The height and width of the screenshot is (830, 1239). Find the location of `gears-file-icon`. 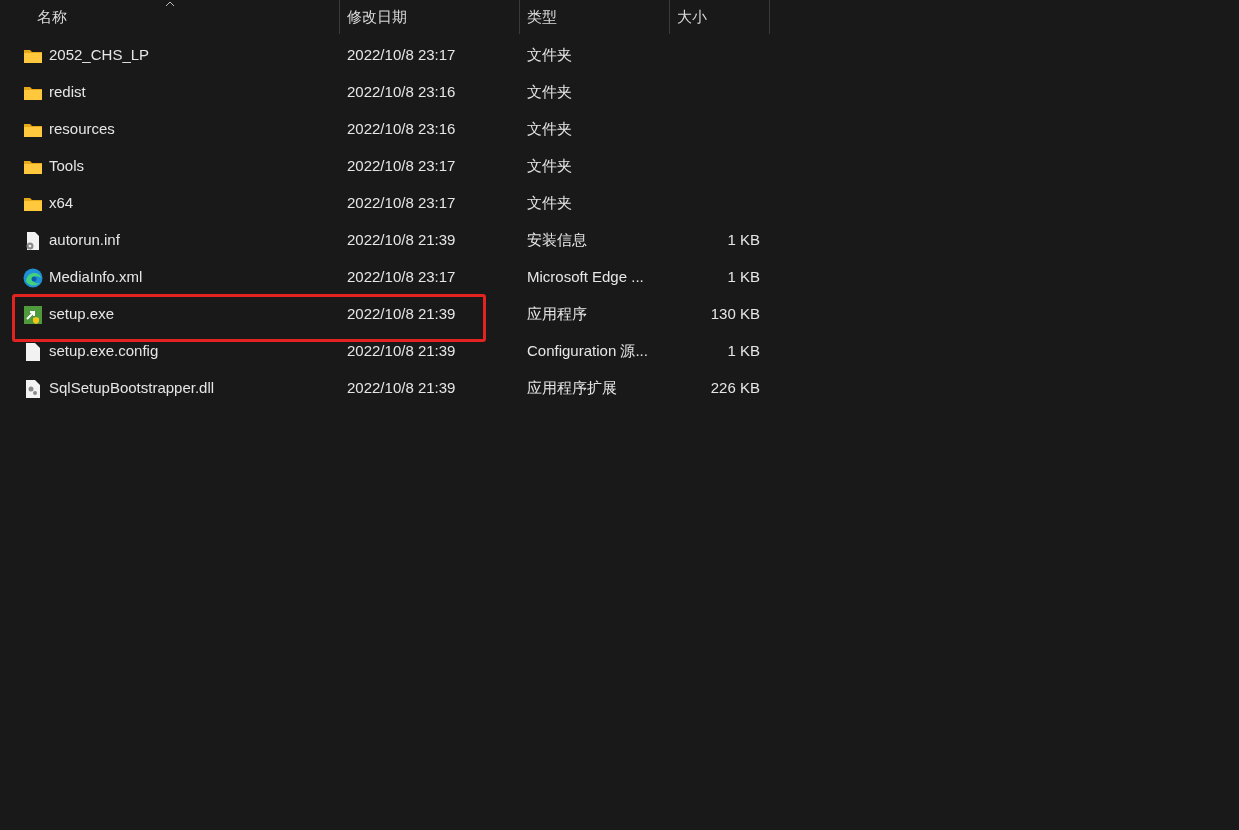

gears-file-icon is located at coordinates (33, 388).